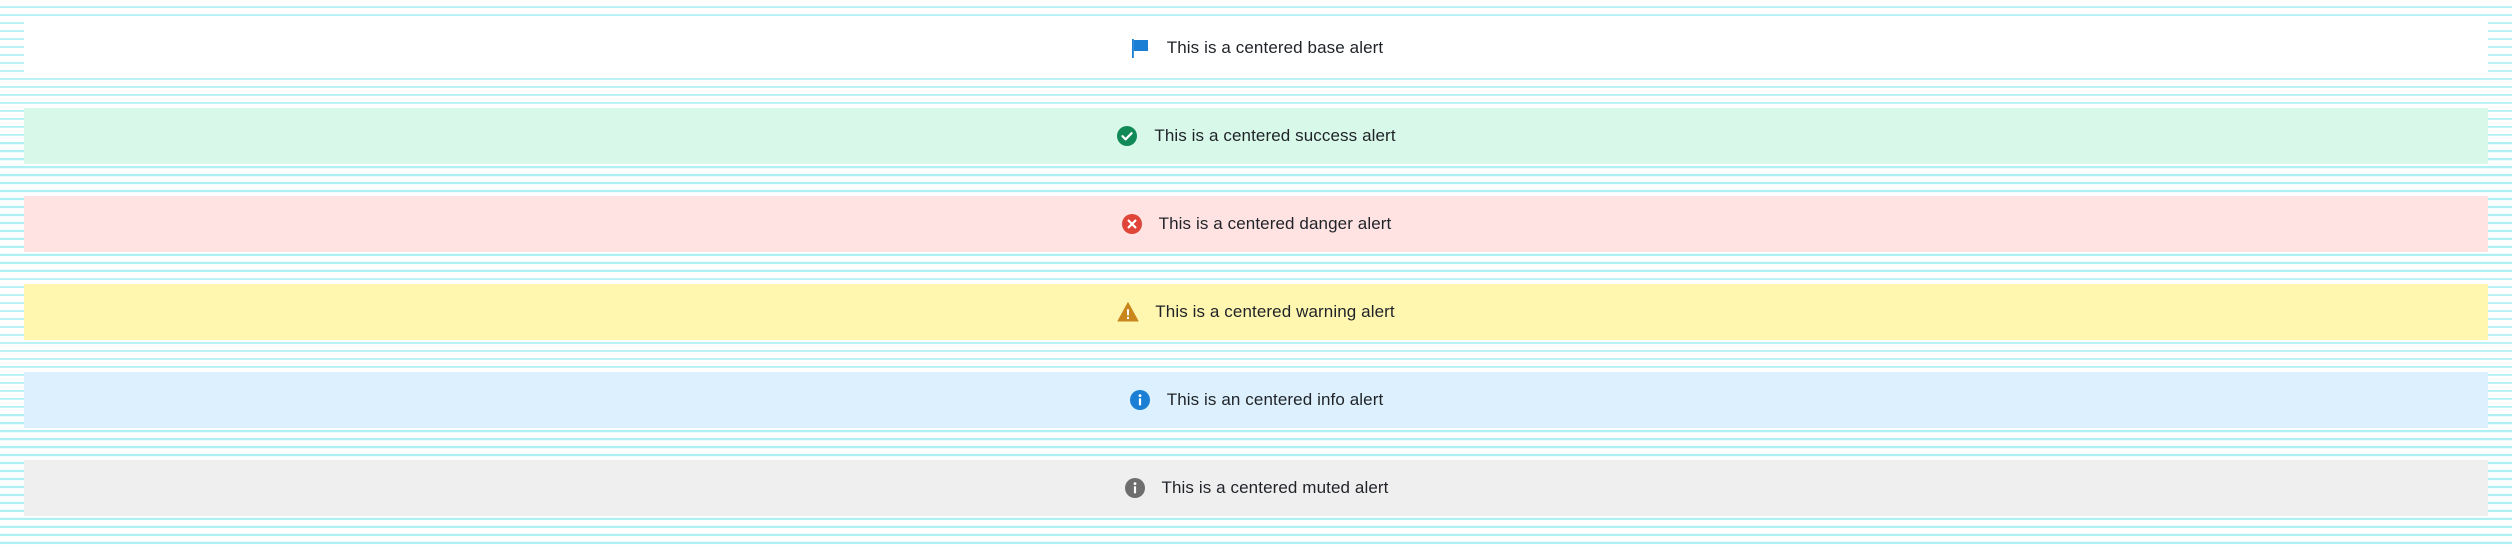 The width and height of the screenshot is (2512, 548). Describe the element at coordinates (1275, 487) in the screenshot. I see `alert-muted-text: This is a centered muted alert` at that location.